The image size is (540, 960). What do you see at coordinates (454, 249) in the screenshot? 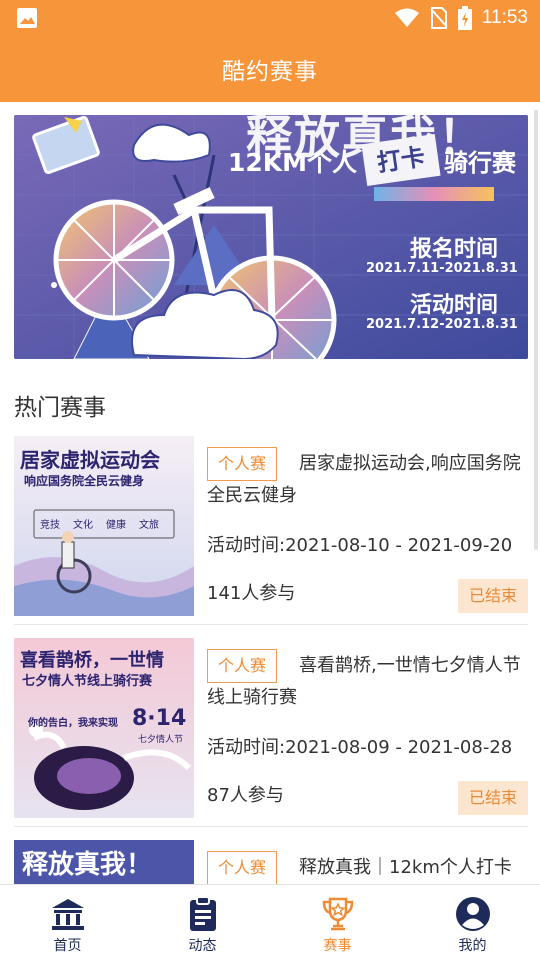
I see `banner-signup-label: 报名时间` at bounding box center [454, 249].